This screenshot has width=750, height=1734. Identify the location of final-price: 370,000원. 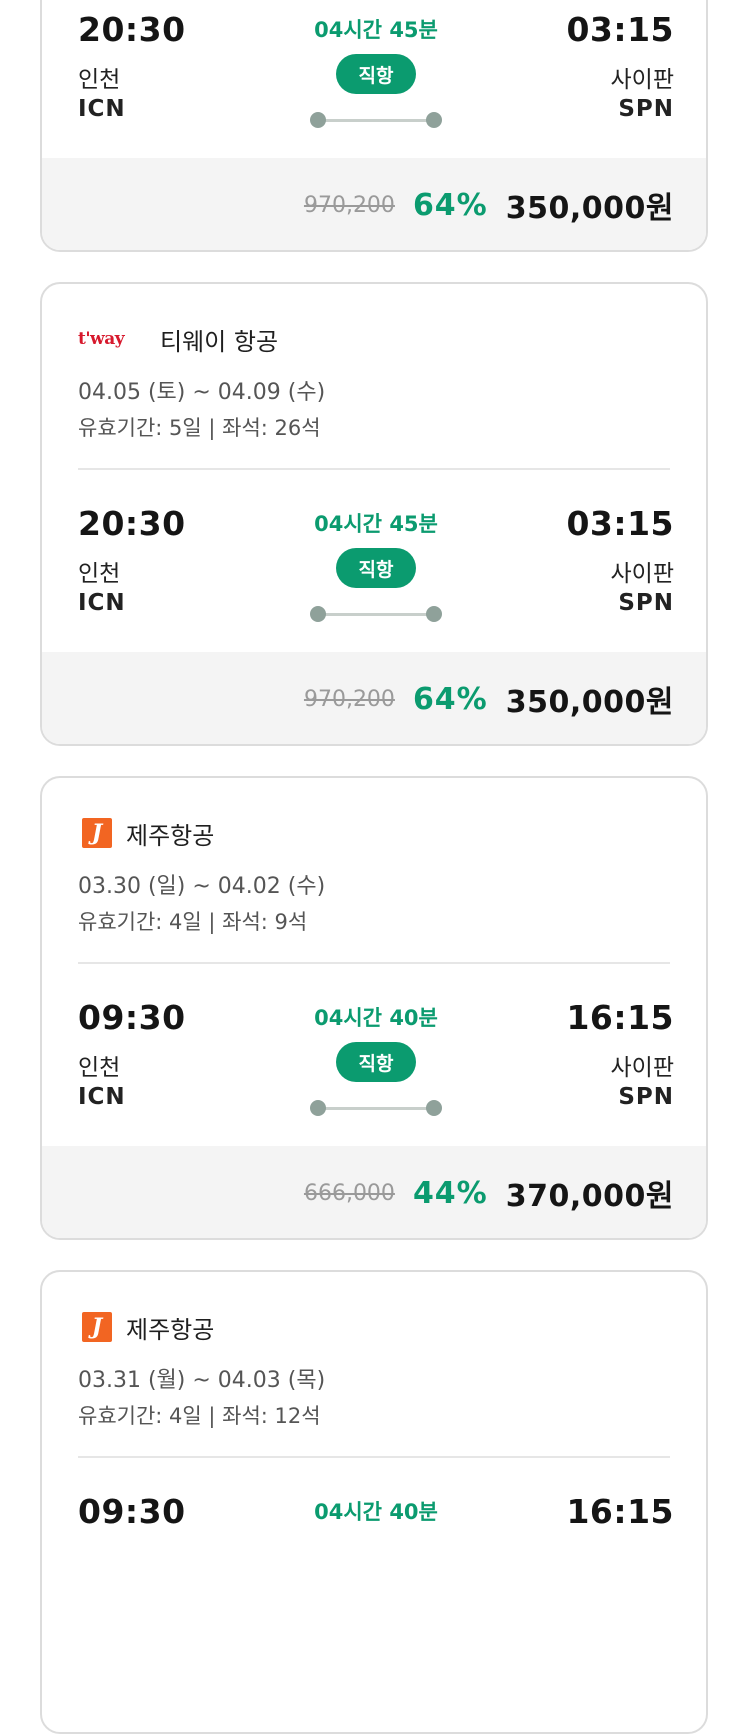
(589, 1196).